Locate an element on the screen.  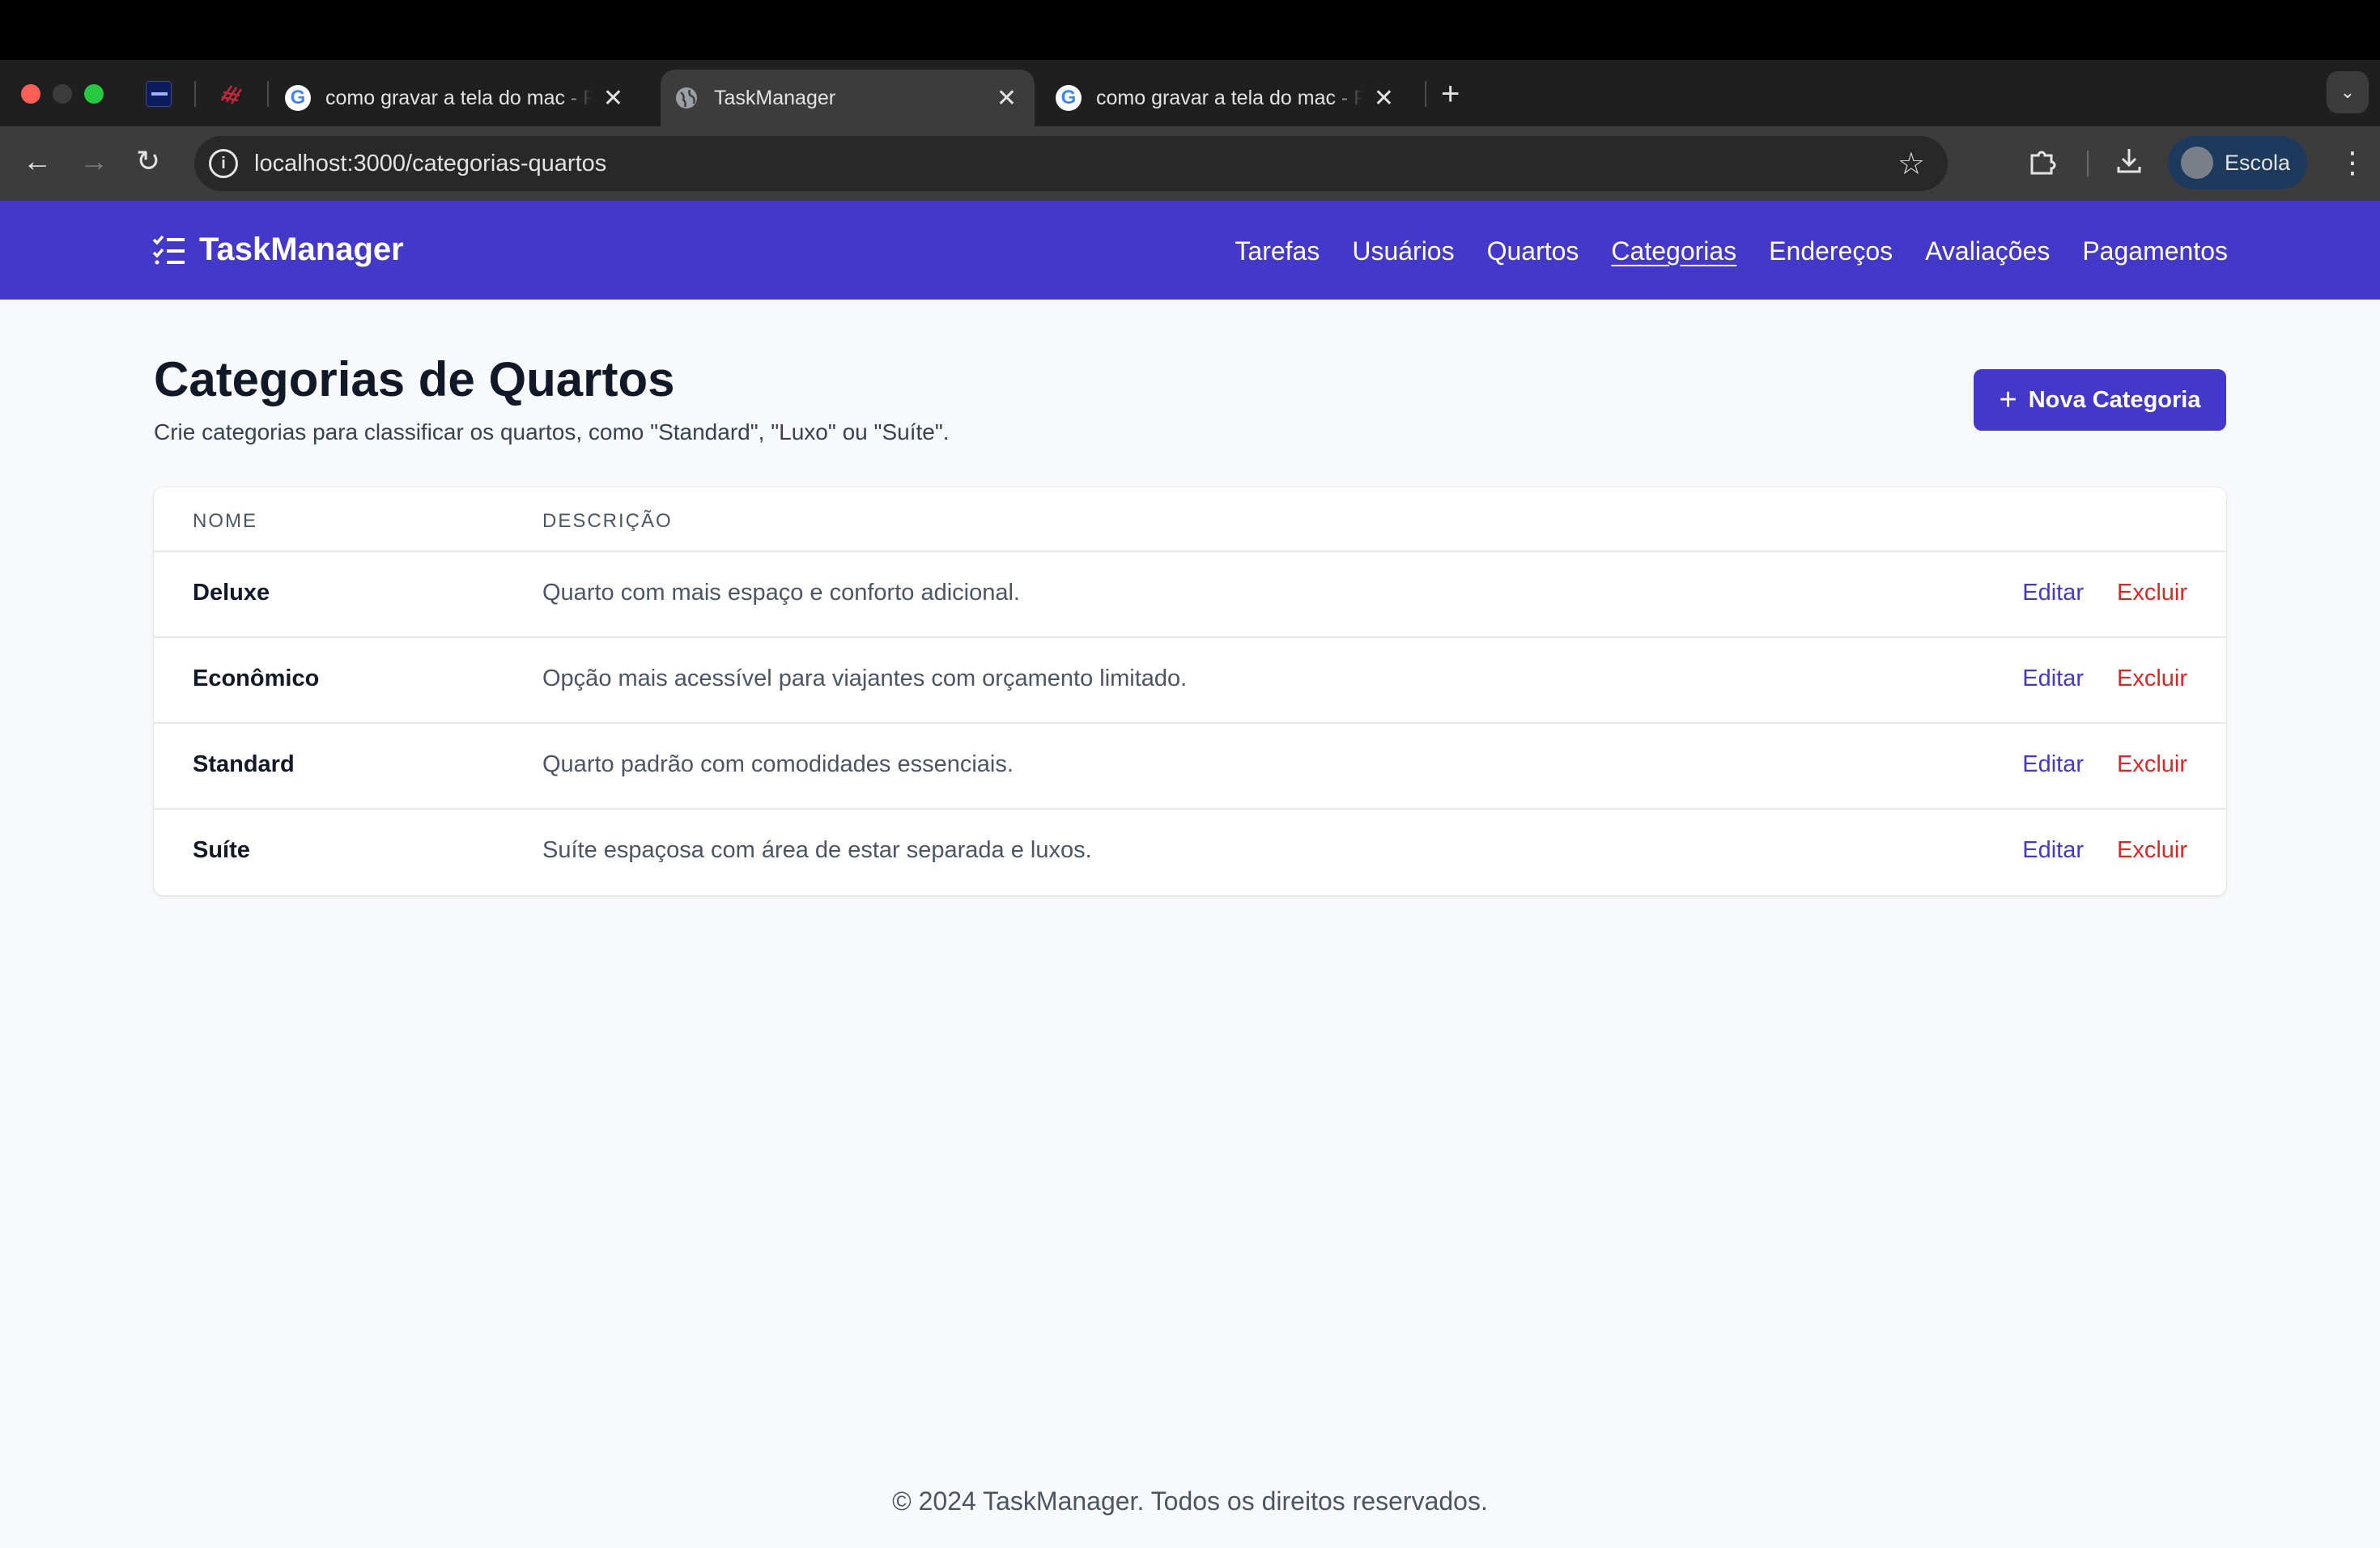
toolbar-separator is located at coordinates (2088, 164).